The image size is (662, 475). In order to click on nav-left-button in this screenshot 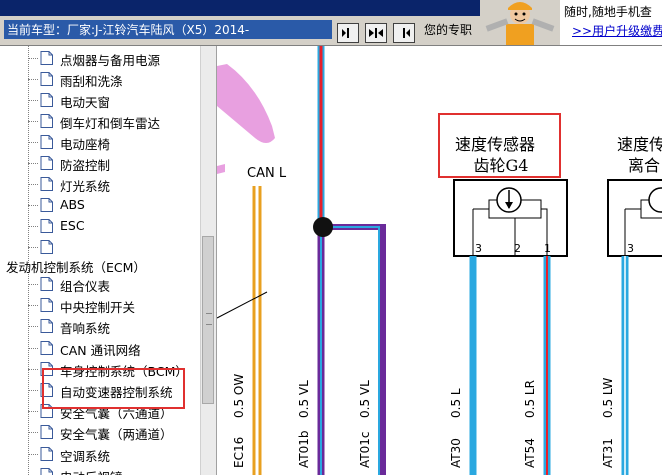, I will do `click(348, 33)`.